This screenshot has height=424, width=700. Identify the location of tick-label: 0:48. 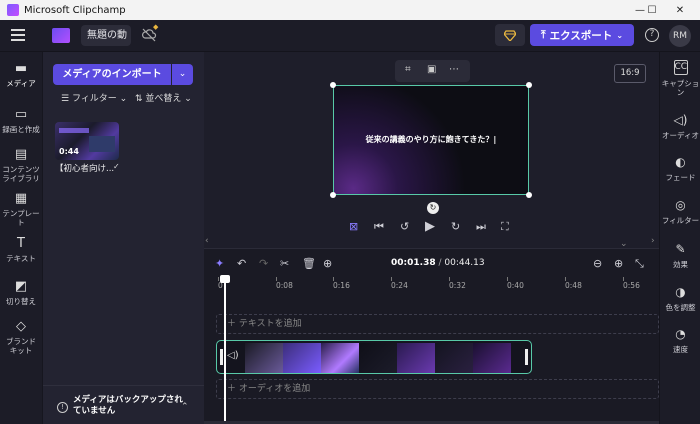
(573, 285).